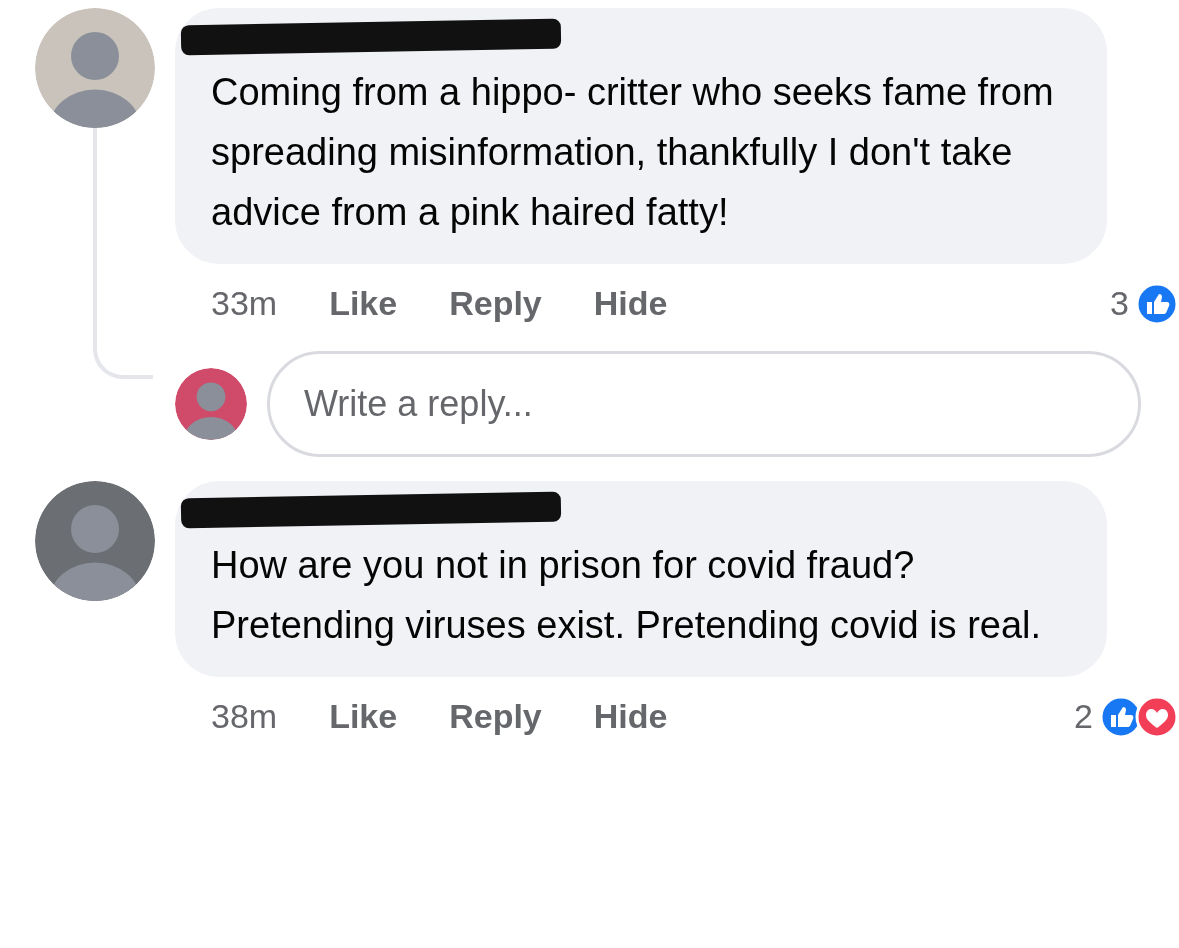 Image resolution: width=1179 pixels, height=948 pixels. Describe the element at coordinates (244, 716) in the screenshot. I see `timestamp: 38m` at that location.